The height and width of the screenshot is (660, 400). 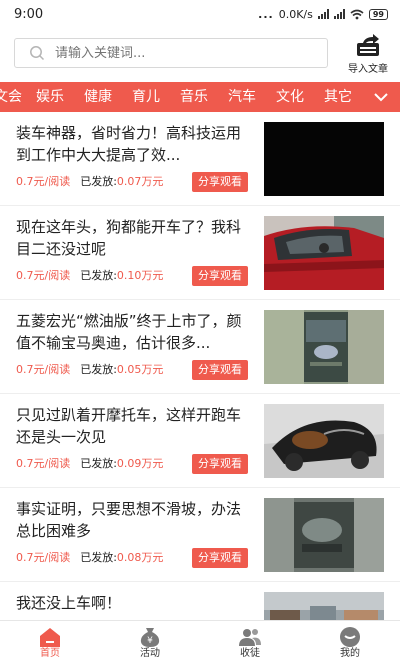 What do you see at coordinates (135, 520) in the screenshot?
I see `article-title: 事实证明，只要思想不滑坡，办法总比困难多` at bounding box center [135, 520].